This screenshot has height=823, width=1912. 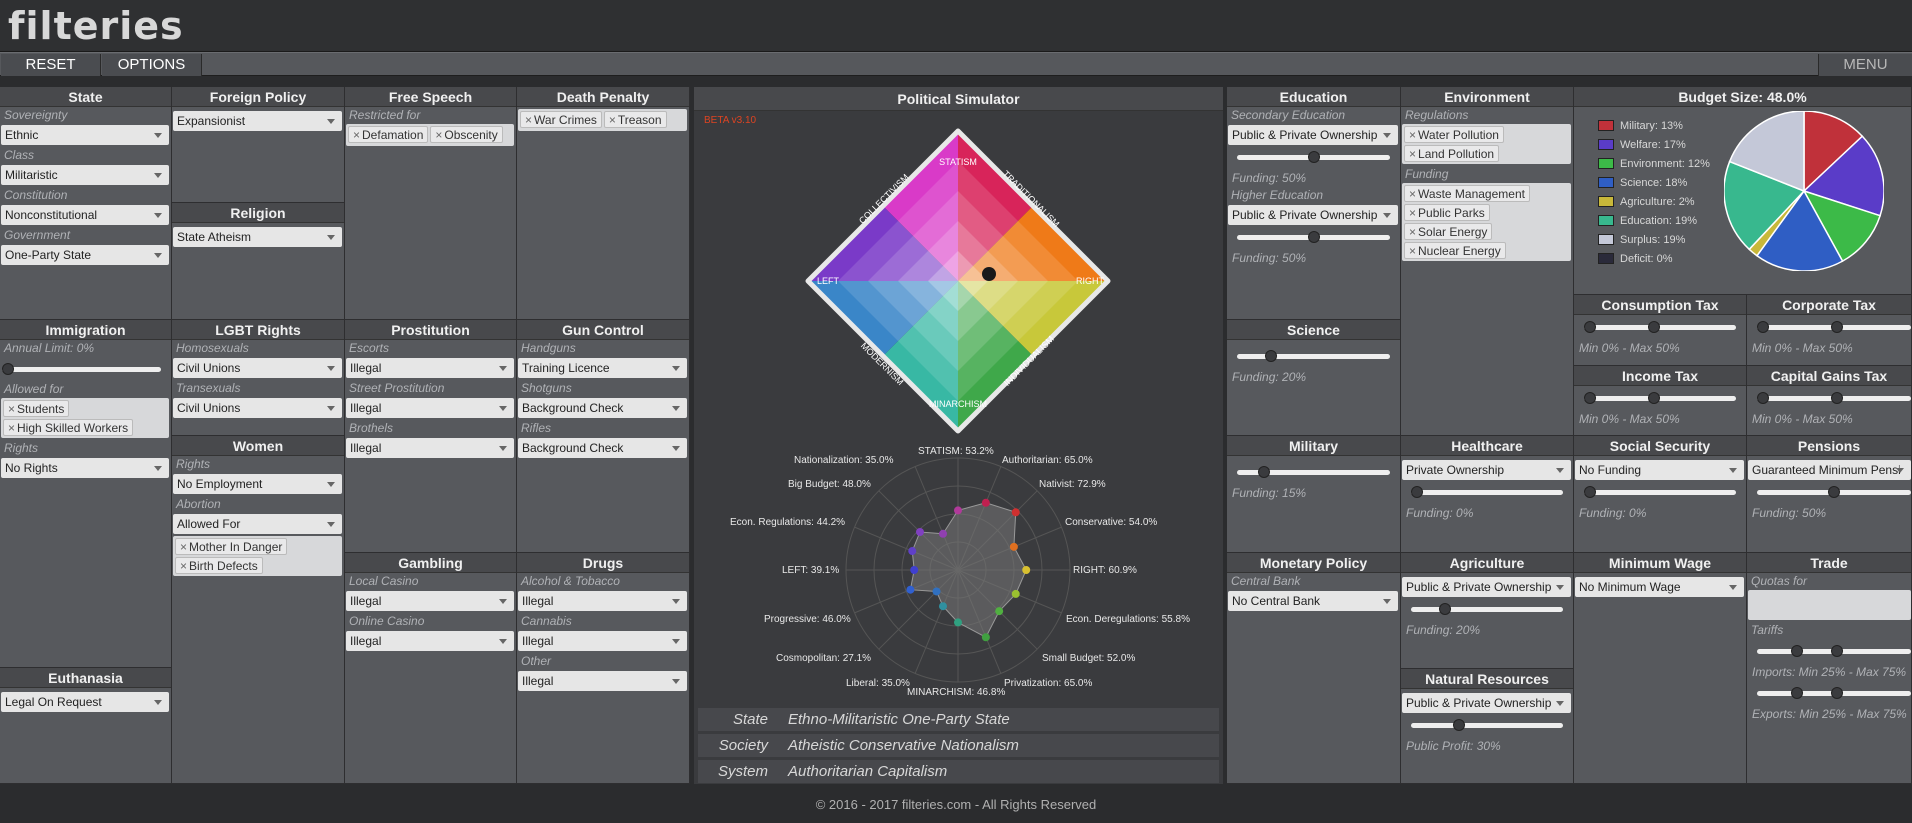 I want to click on regulations-tags: × Water Pollution × Land Pollution, so click(x=1486, y=144).